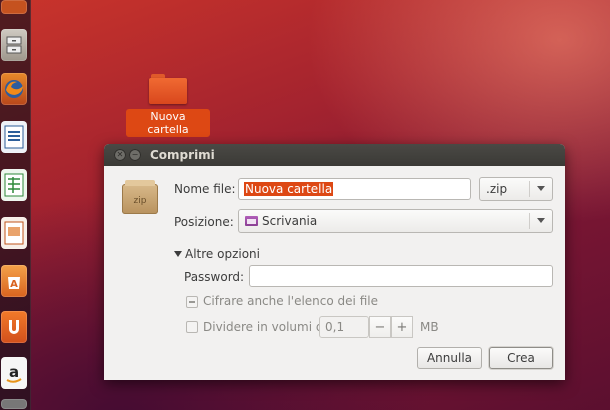 The height and width of the screenshot is (410, 610). Describe the element at coordinates (182, 155) in the screenshot. I see `dialog-title: Comprimi` at that location.